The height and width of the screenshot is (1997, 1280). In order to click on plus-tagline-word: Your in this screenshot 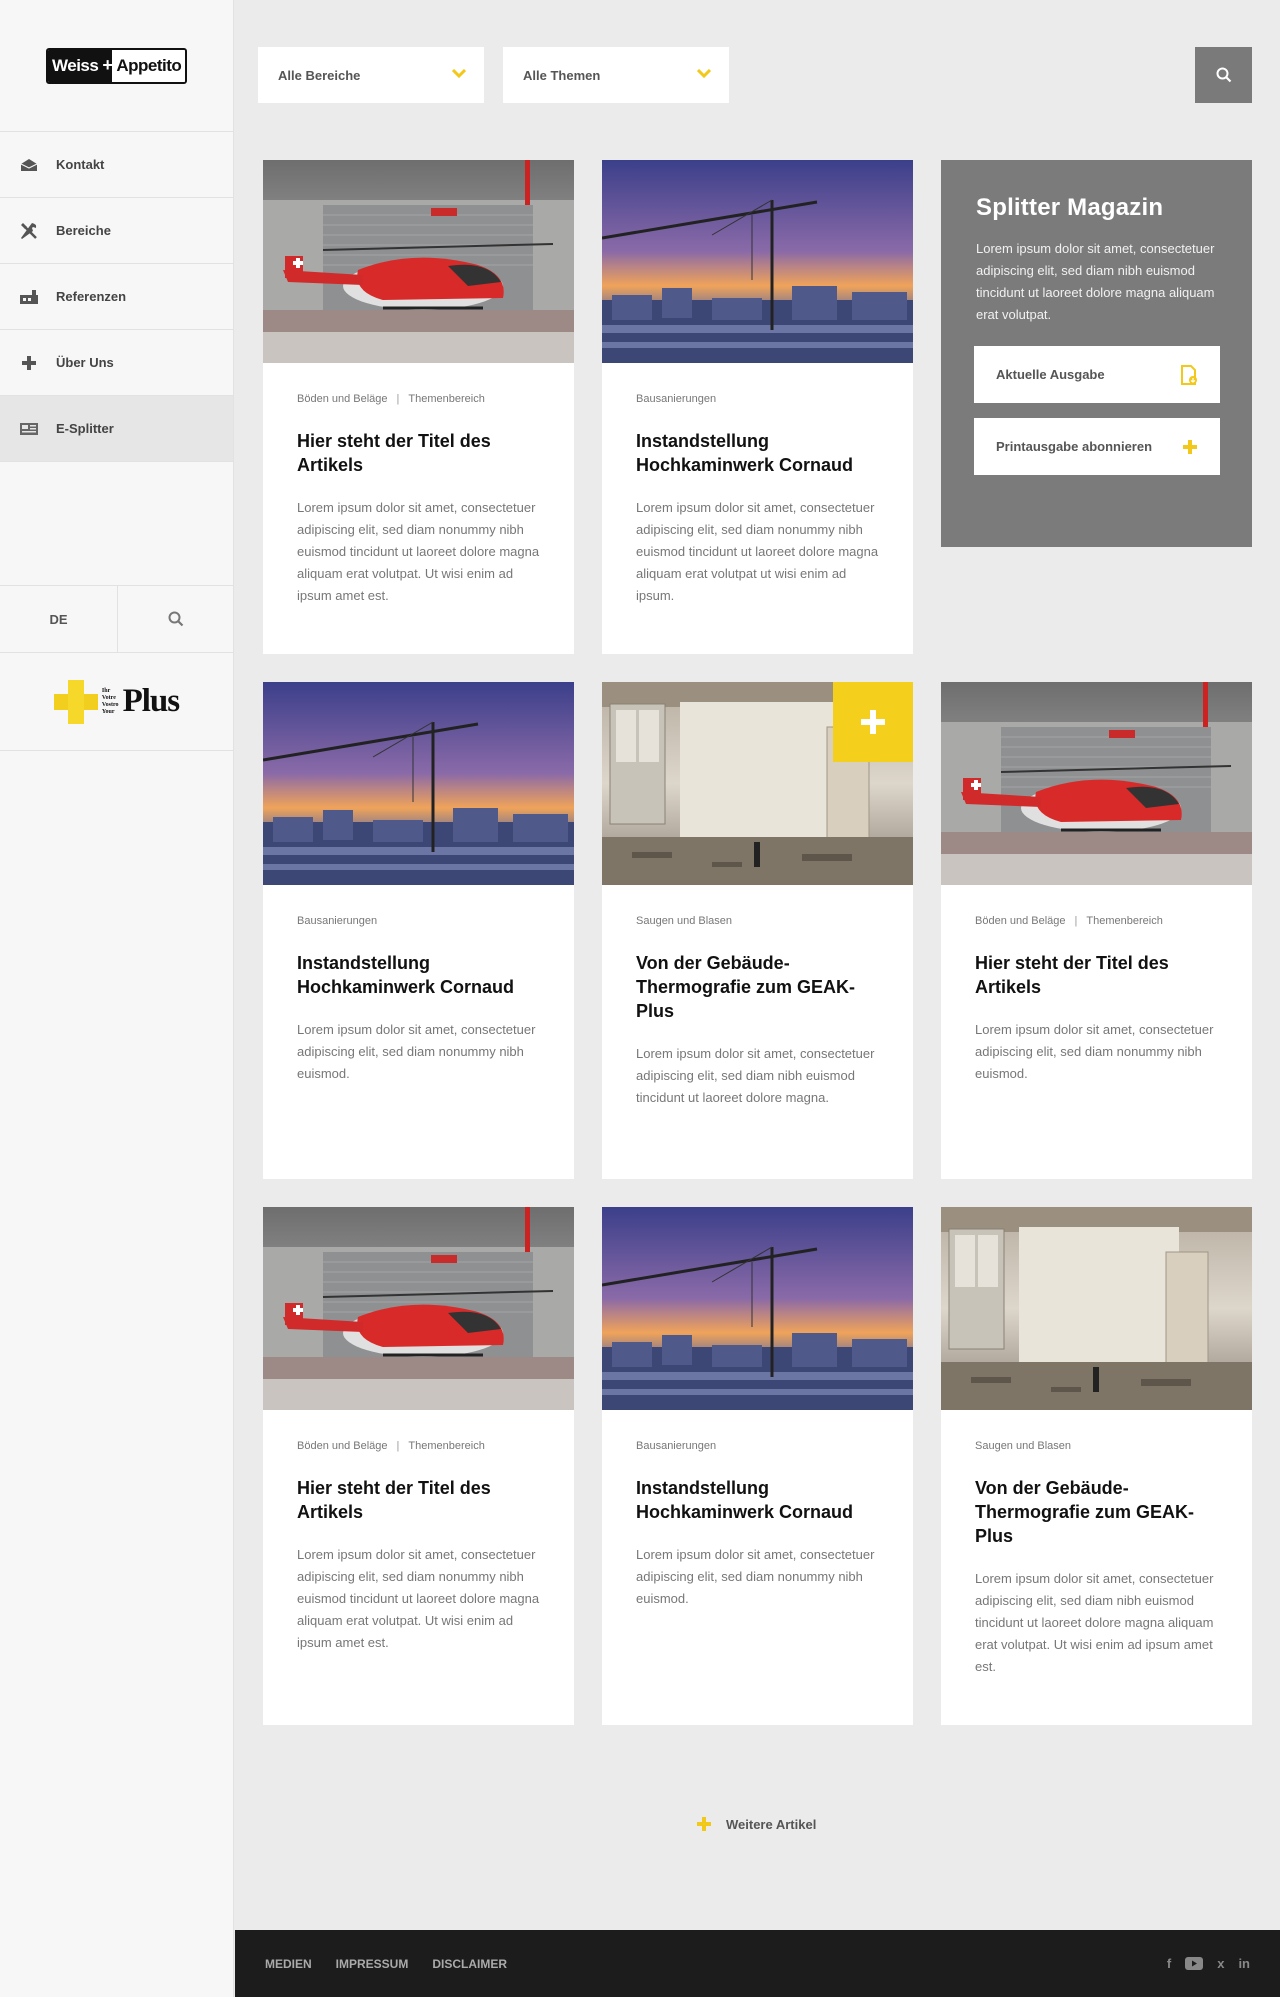, I will do `click(108, 711)`.